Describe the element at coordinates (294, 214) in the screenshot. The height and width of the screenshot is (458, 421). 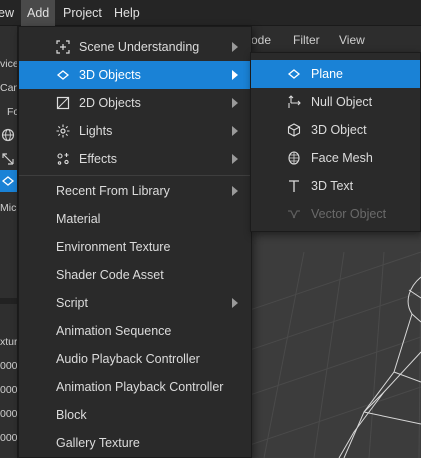
I see `vector-object-icon` at that location.